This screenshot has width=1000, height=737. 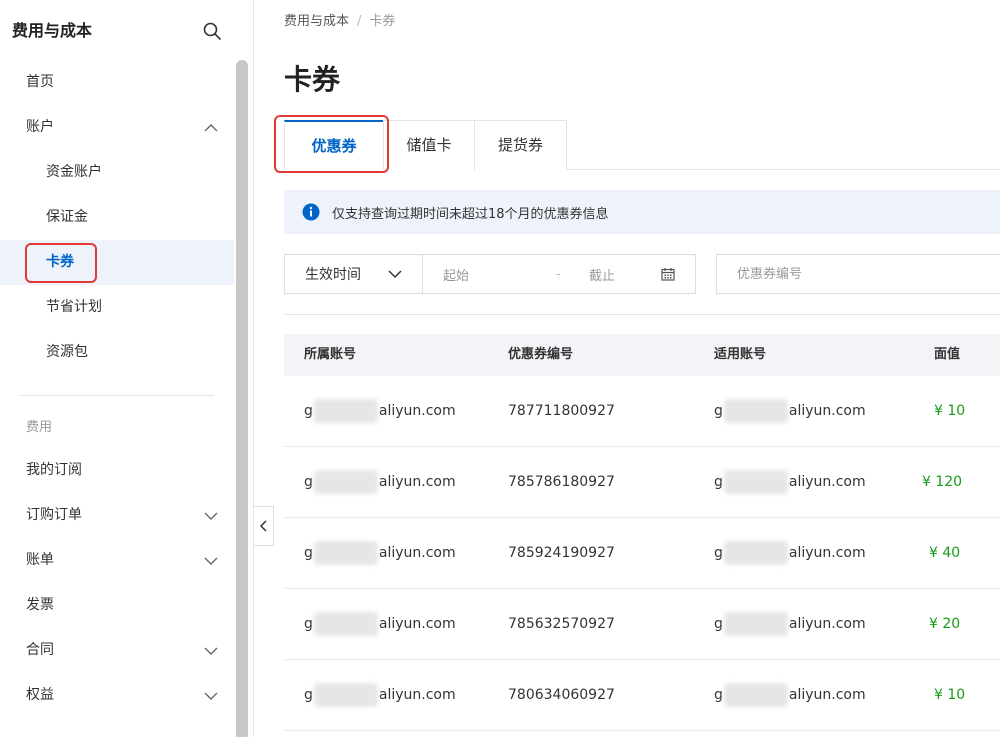 What do you see at coordinates (429, 145) in the screenshot?
I see `tab-stored-value-card: 储值卡` at bounding box center [429, 145].